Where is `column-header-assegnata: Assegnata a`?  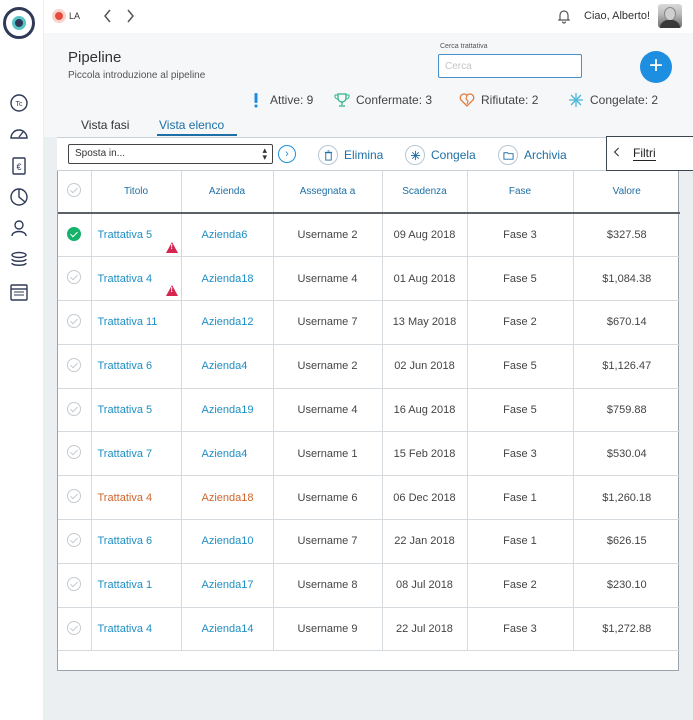 column-header-assegnata: Assegnata a is located at coordinates (328, 192).